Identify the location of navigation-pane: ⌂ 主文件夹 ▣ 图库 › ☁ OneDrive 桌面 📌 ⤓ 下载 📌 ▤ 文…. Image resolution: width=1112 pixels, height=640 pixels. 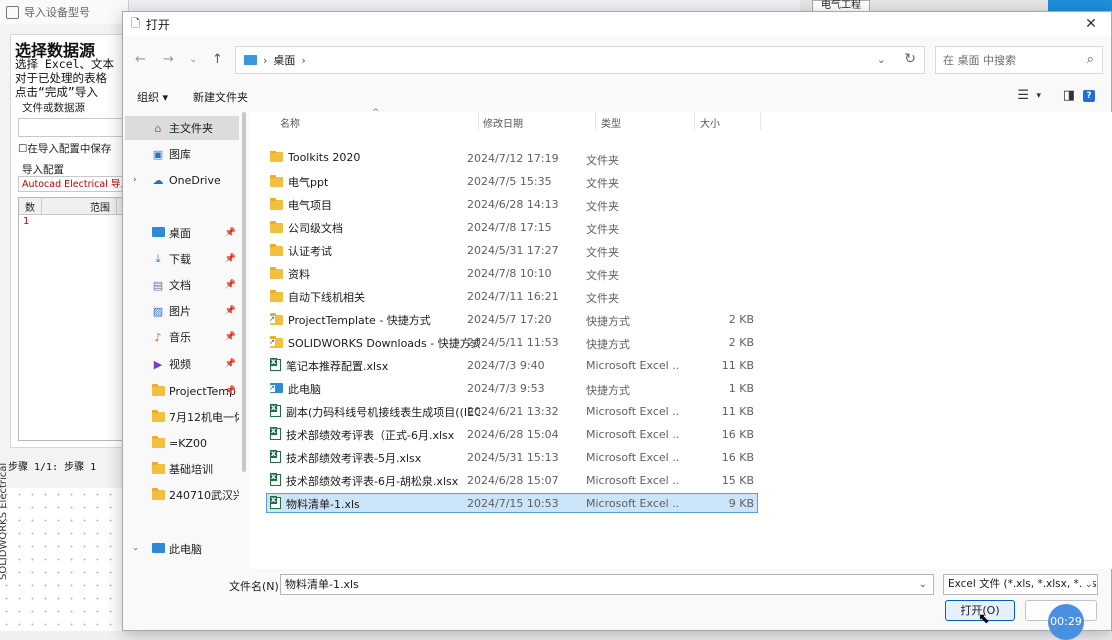
(182, 340).